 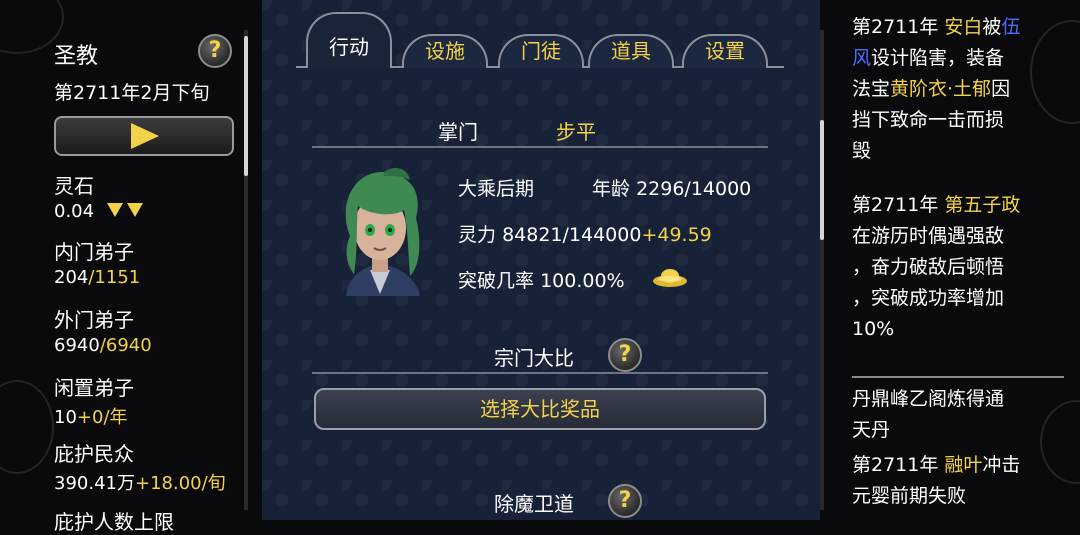 What do you see at coordinates (625, 501) in the screenshot?
I see `guard-help-button: ?` at bounding box center [625, 501].